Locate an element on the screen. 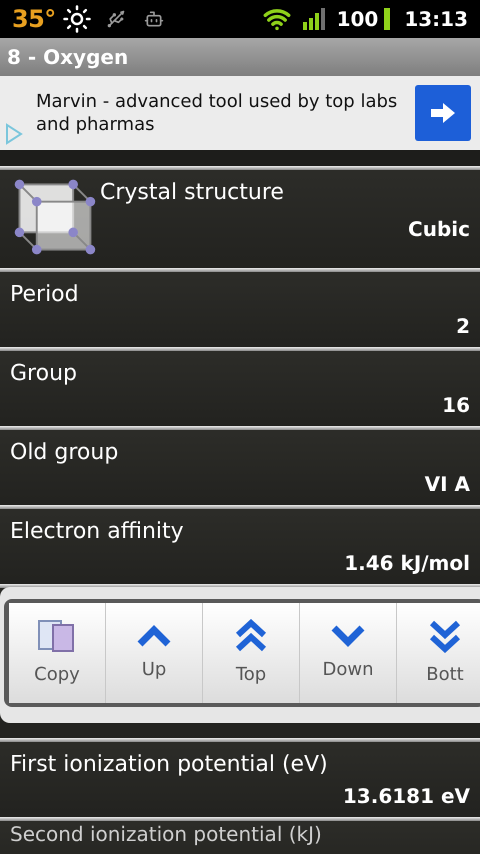 The image size is (480, 854). robot-icon is located at coordinates (154, 19).